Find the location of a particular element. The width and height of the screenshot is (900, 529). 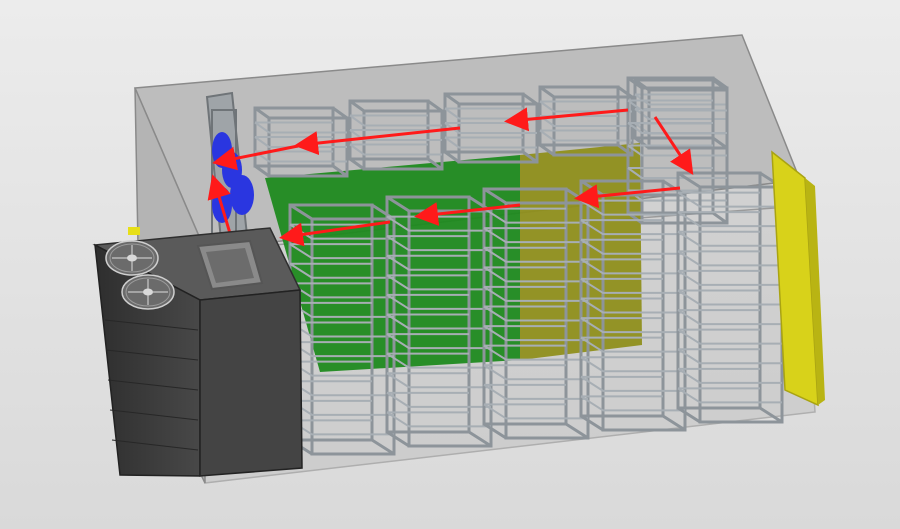

heat-pump-yellow-tag is located at coordinates (134, 231).